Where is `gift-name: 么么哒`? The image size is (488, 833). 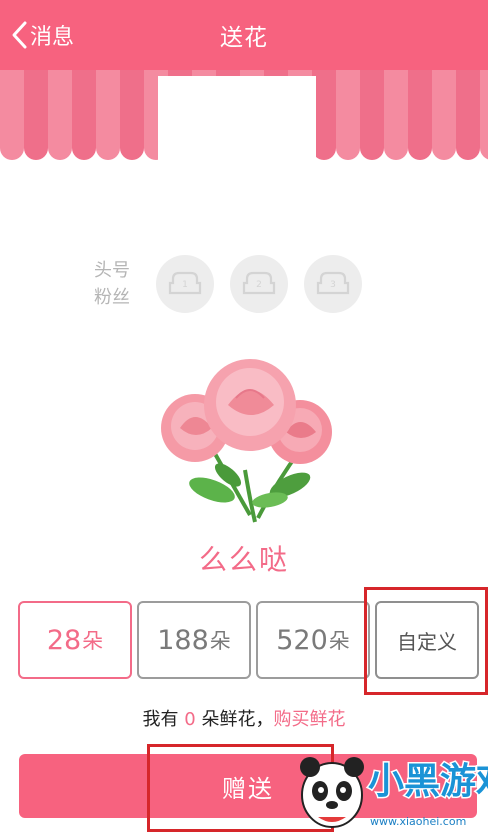 gift-name: 么么哒 is located at coordinates (243, 559).